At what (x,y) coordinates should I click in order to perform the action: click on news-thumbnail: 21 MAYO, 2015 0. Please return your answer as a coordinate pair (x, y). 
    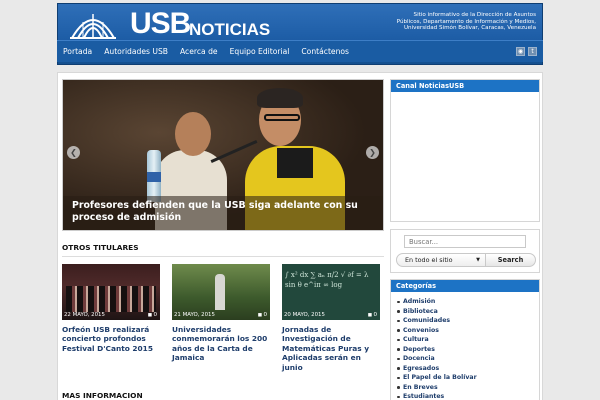
    Looking at the image, I should click on (221, 292).